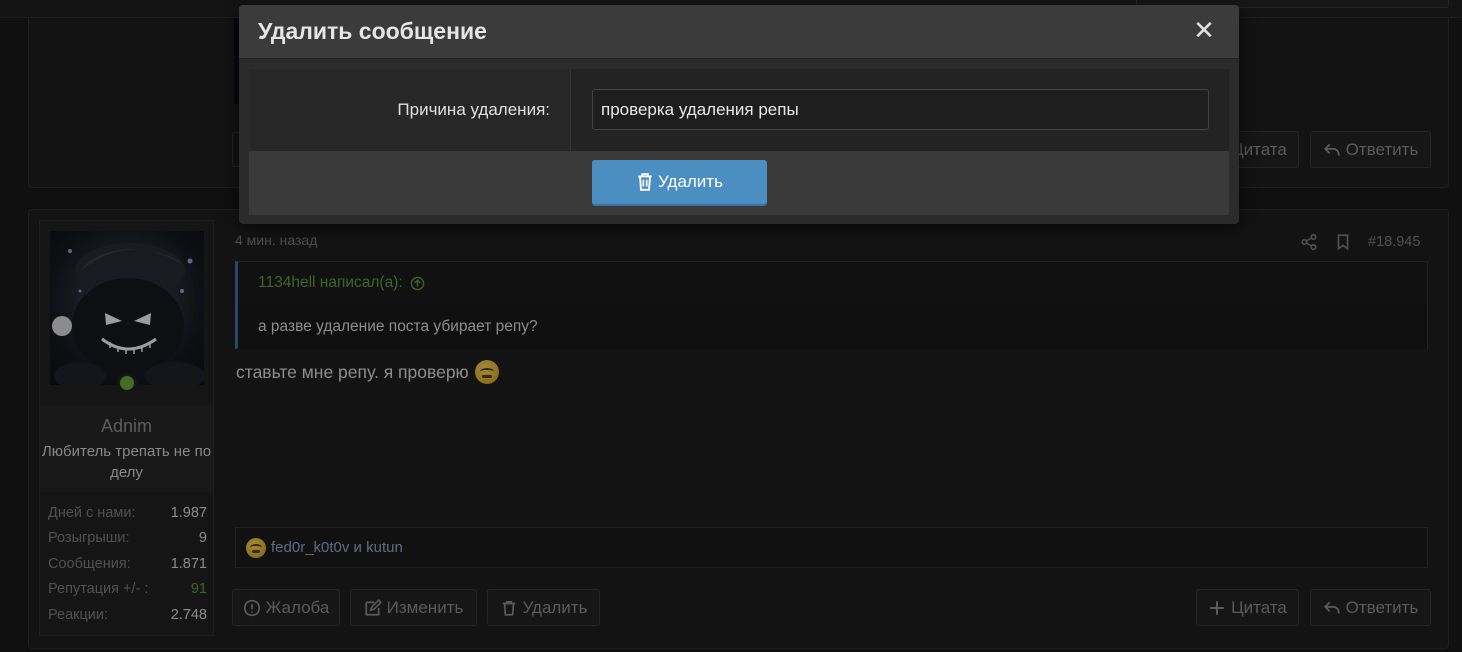 The height and width of the screenshot is (652, 1462). I want to click on trash-icon, so click(645, 182).